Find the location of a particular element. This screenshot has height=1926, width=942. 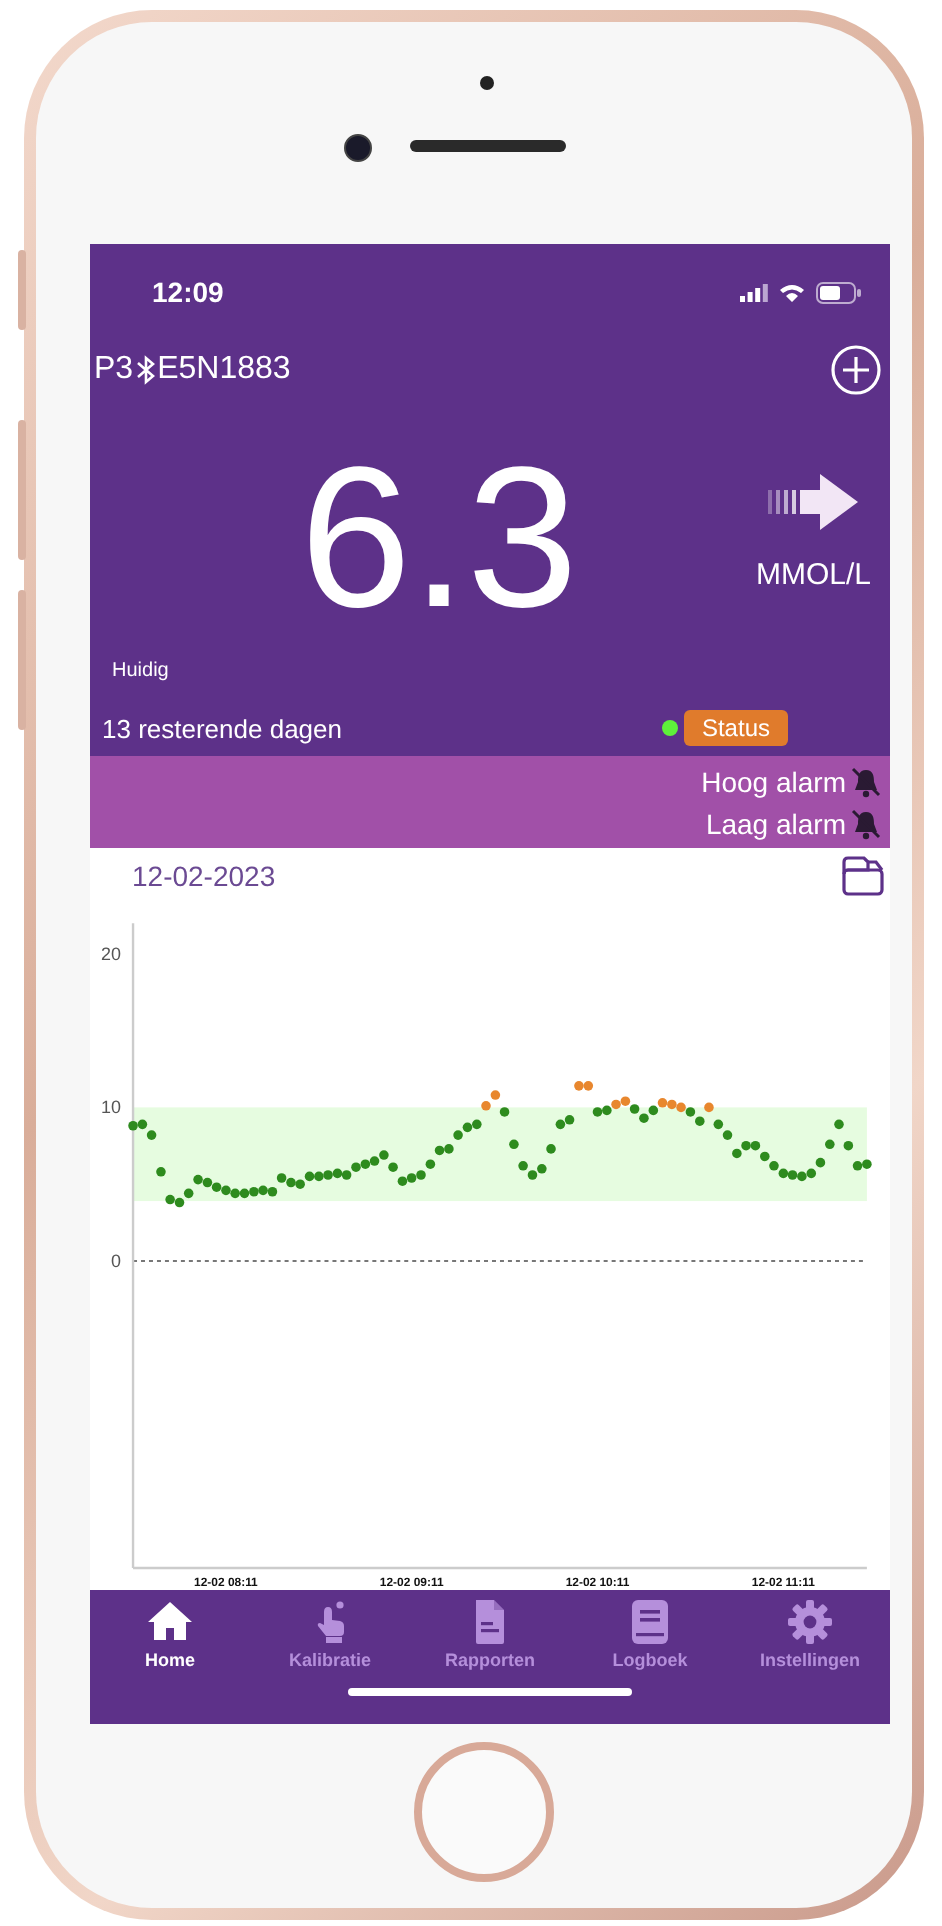

tab-button: Instellingen is located at coordinates (810, 1634).